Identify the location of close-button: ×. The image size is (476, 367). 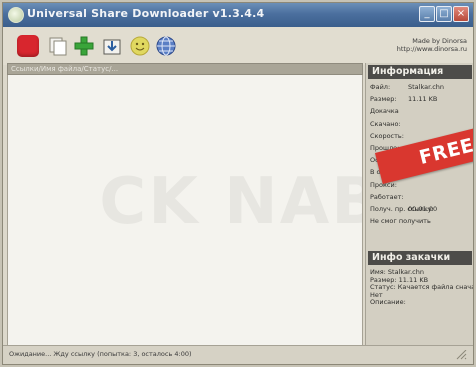
(461, 14).